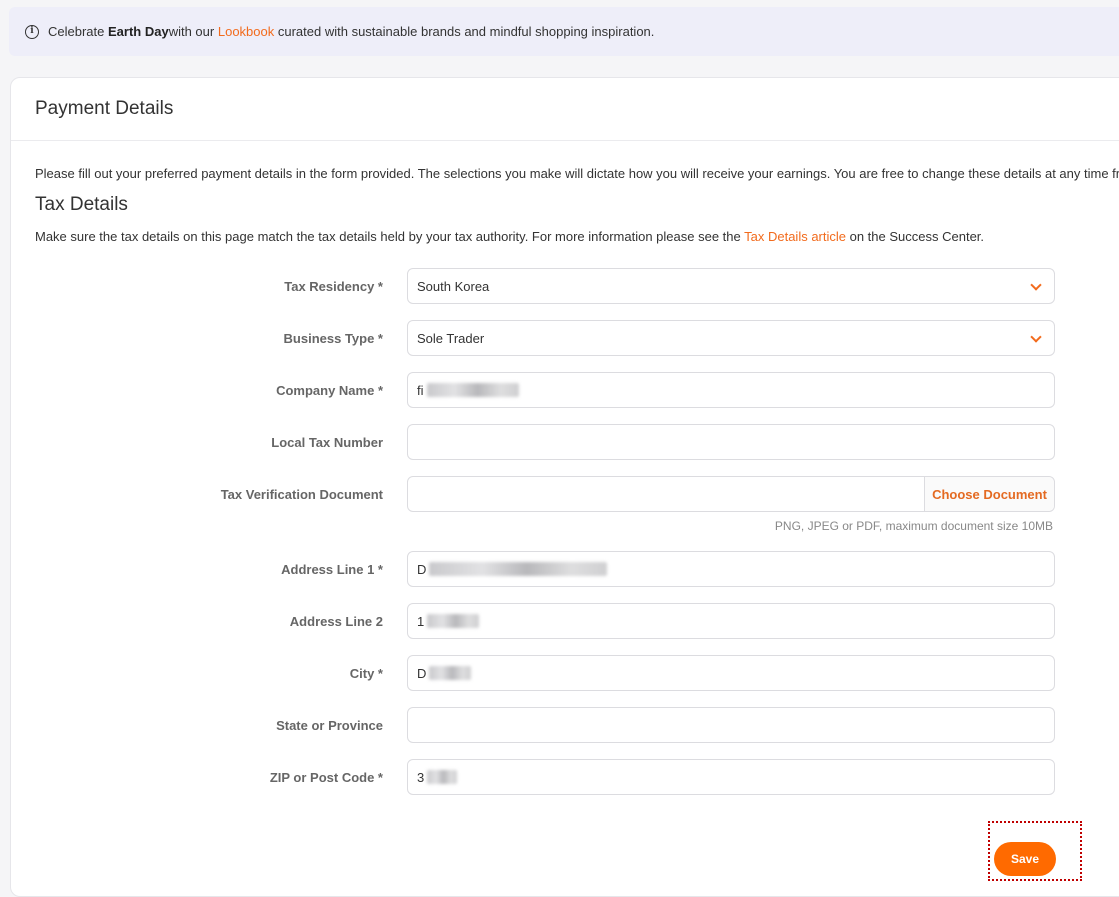 Image resolution: width=1119 pixels, height=897 pixels. I want to click on lookbook-link: Lookbook, so click(246, 31).